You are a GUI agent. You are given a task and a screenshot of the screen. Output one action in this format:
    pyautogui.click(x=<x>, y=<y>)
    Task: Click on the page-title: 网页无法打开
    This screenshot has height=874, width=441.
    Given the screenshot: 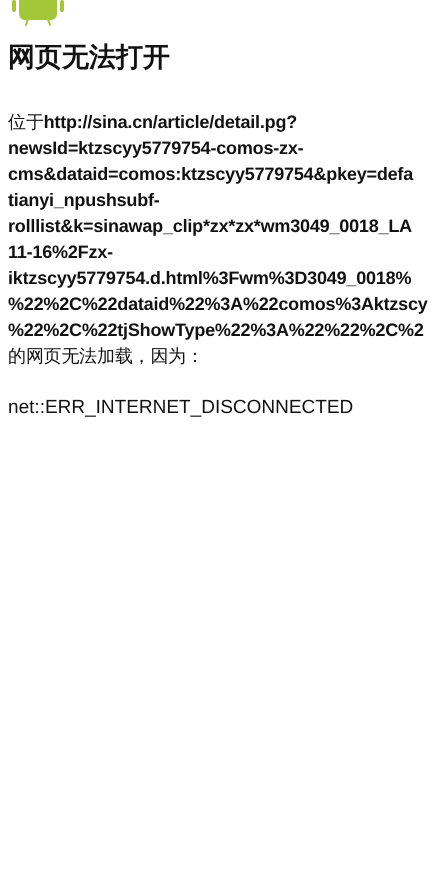 What is the action you would take?
    pyautogui.click(x=89, y=58)
    